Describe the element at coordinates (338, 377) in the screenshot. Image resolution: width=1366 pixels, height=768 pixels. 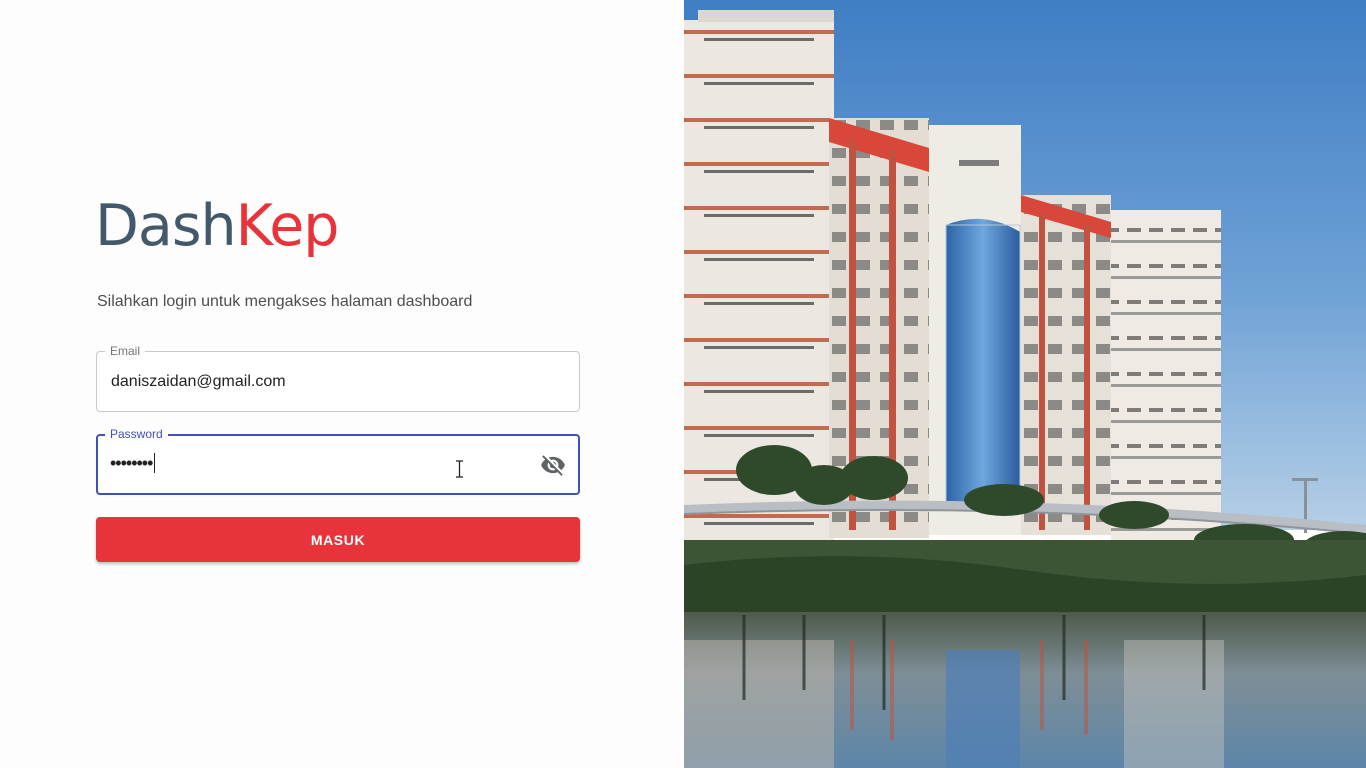
I see `email-field: Email daniszaidan@gmail.com` at that location.